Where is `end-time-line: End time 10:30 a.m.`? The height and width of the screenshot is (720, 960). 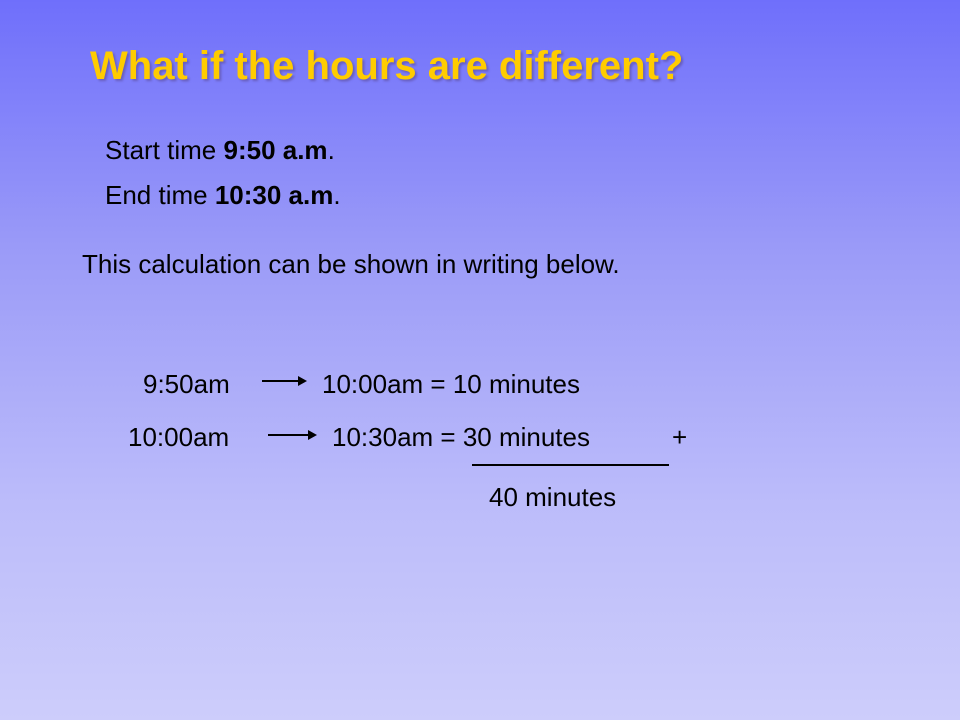
end-time-line: End time 10:30 a.m. is located at coordinates (223, 195).